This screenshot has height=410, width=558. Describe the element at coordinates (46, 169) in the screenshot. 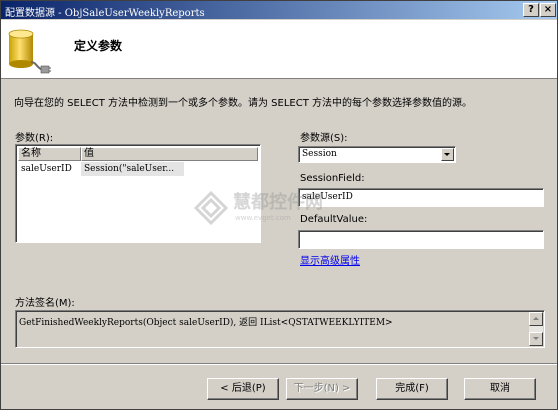

I see `param-name-cell: saleUserID` at that location.